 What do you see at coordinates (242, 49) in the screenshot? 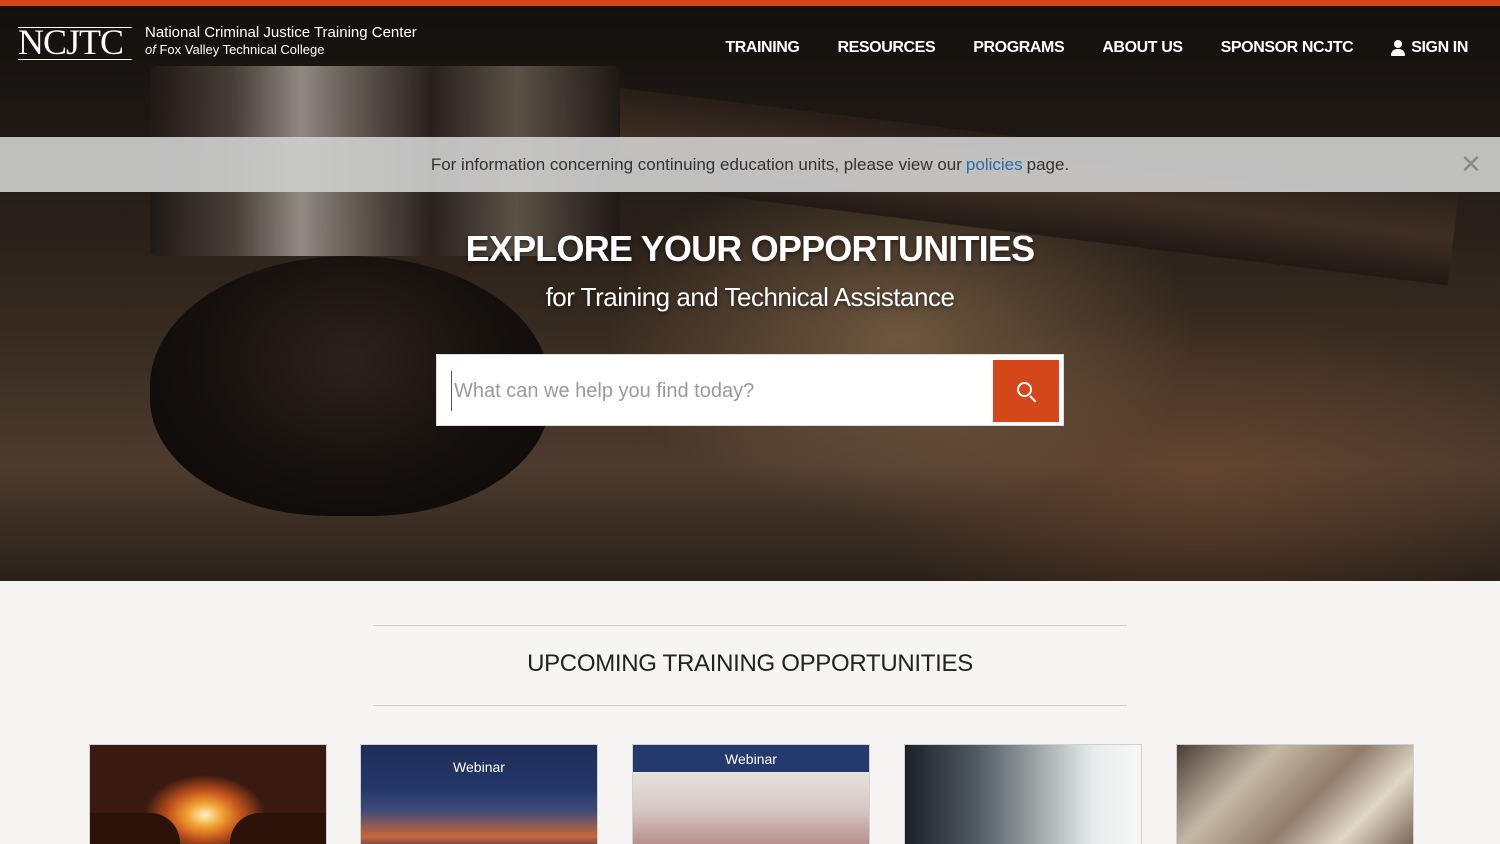
I see `org-sub-name: Fox Valley Technical College` at bounding box center [242, 49].